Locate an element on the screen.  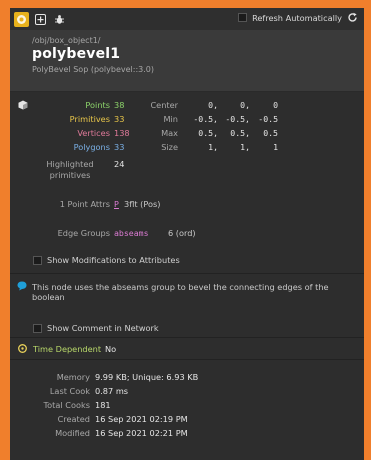
edge-groups-label: Edge Groups is located at coordinates (83, 233).